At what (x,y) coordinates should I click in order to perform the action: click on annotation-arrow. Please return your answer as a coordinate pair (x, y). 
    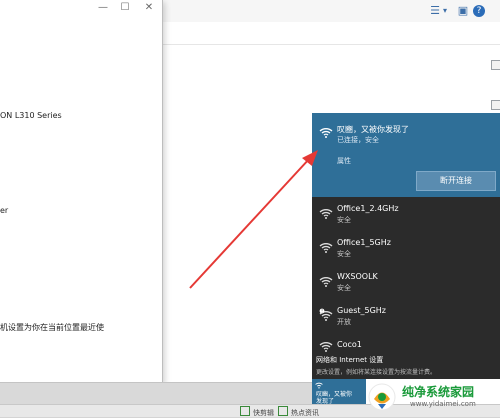
    Looking at the image, I should click on (253, 219).